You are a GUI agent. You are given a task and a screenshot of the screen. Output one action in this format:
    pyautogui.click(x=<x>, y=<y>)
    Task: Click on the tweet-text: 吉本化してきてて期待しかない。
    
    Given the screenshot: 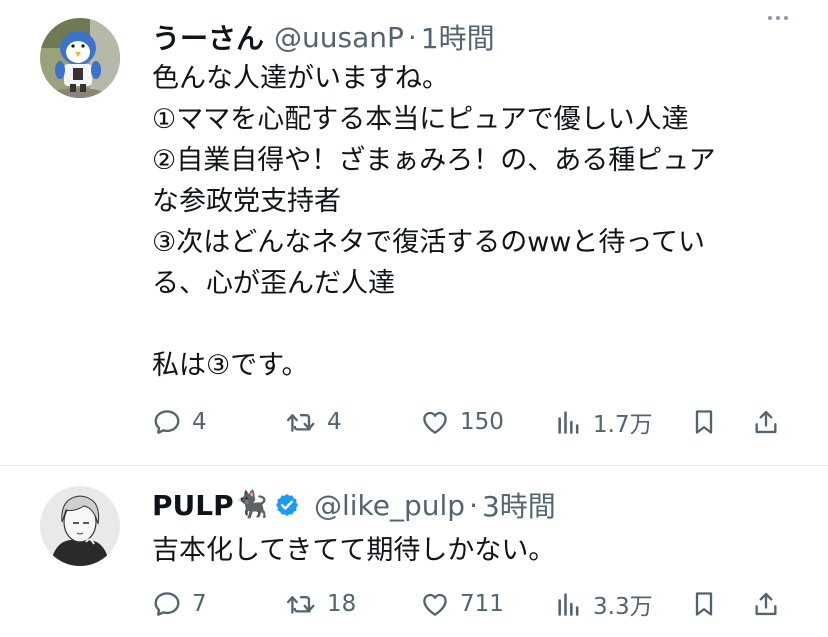 What is the action you would take?
    pyautogui.click(x=470, y=550)
    